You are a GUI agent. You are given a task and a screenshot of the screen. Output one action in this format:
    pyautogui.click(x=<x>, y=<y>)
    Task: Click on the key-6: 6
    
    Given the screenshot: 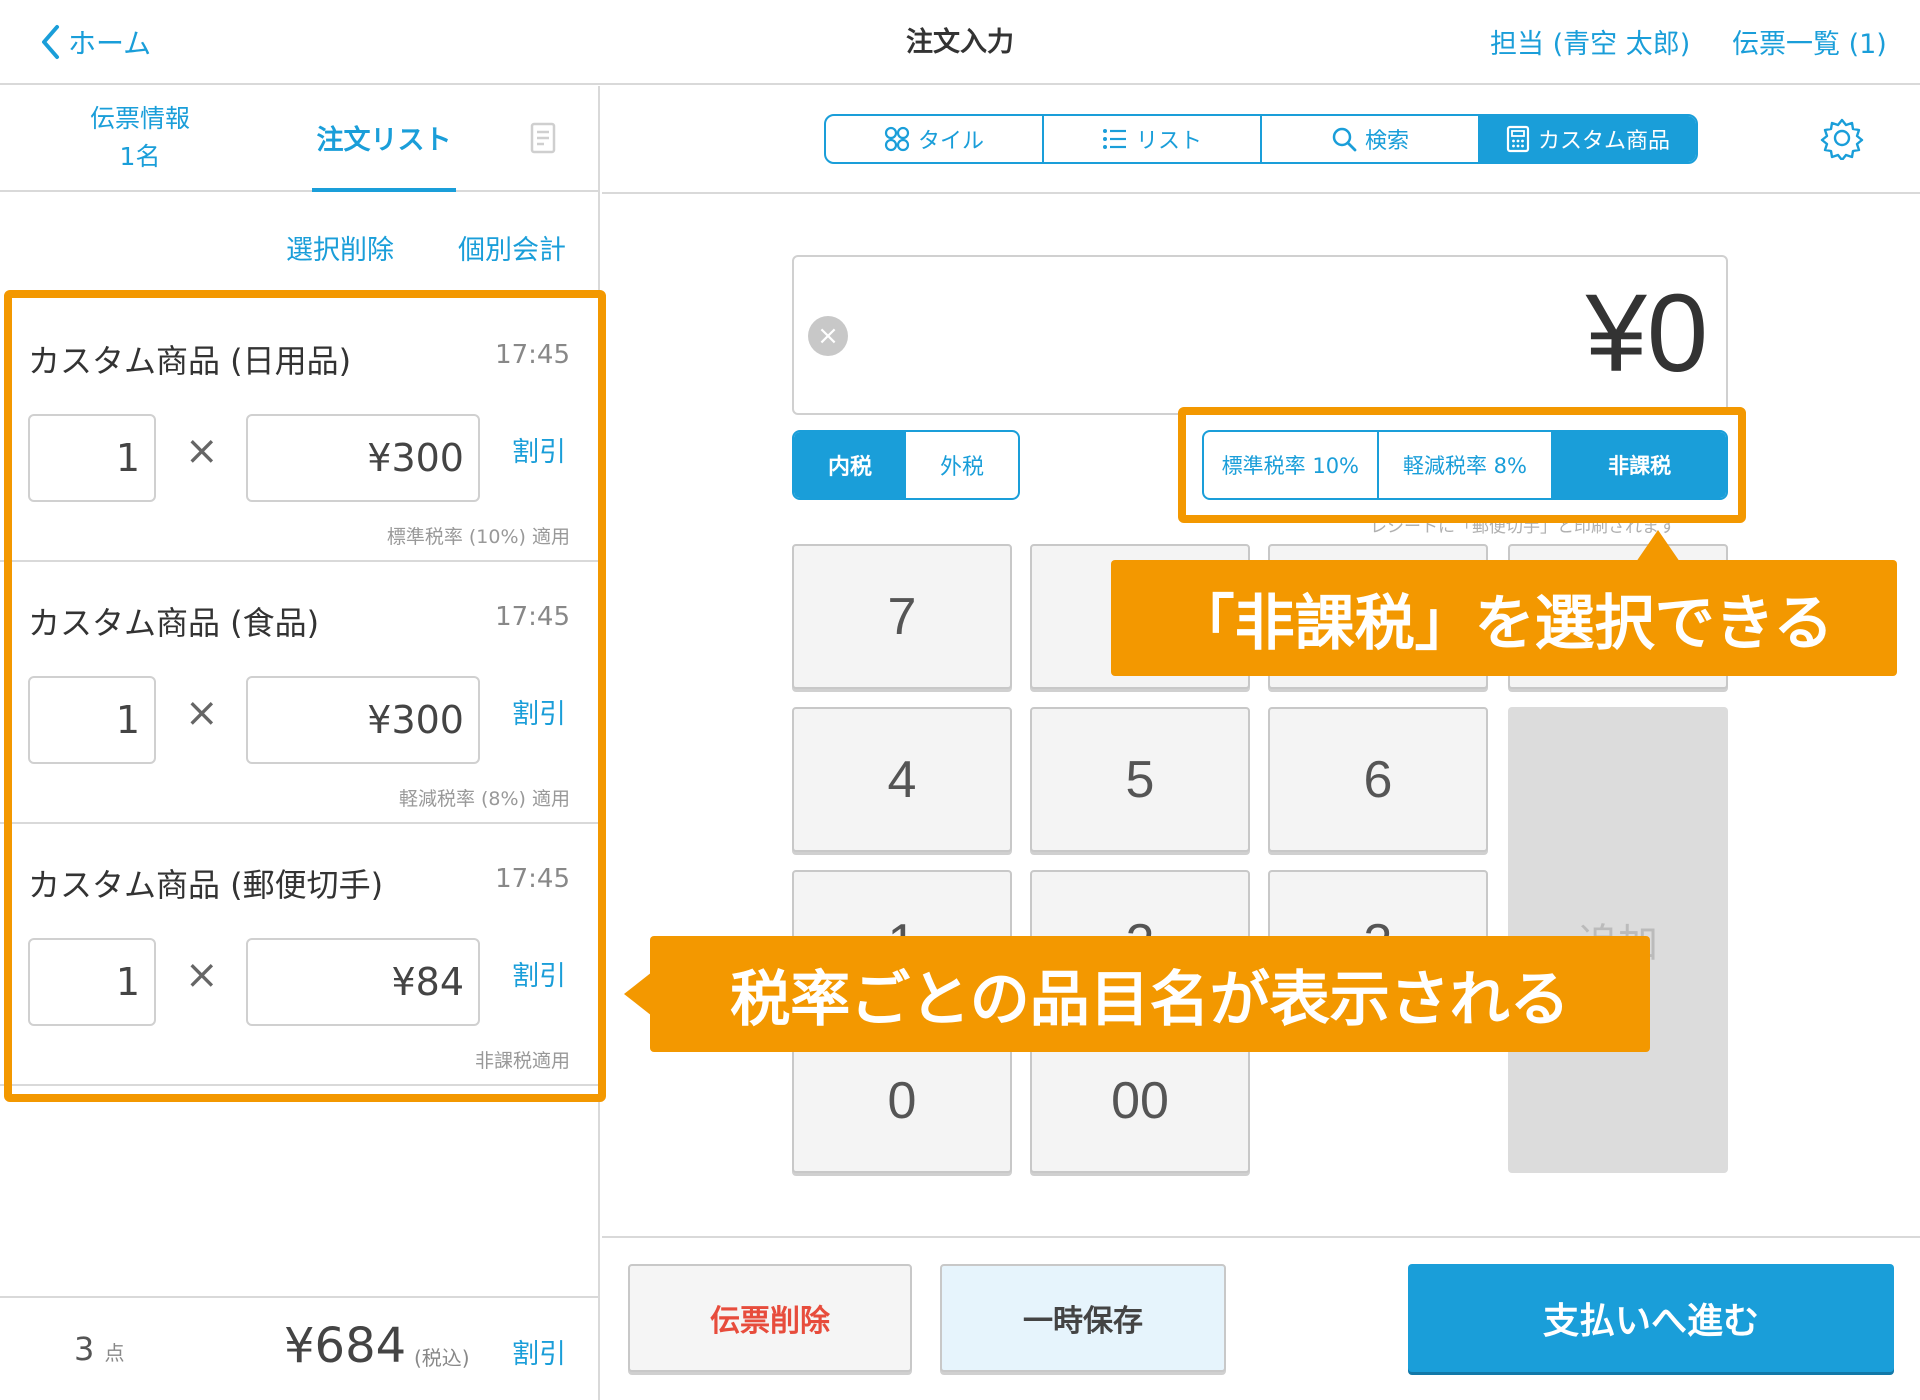 What is the action you would take?
    pyautogui.click(x=1378, y=779)
    